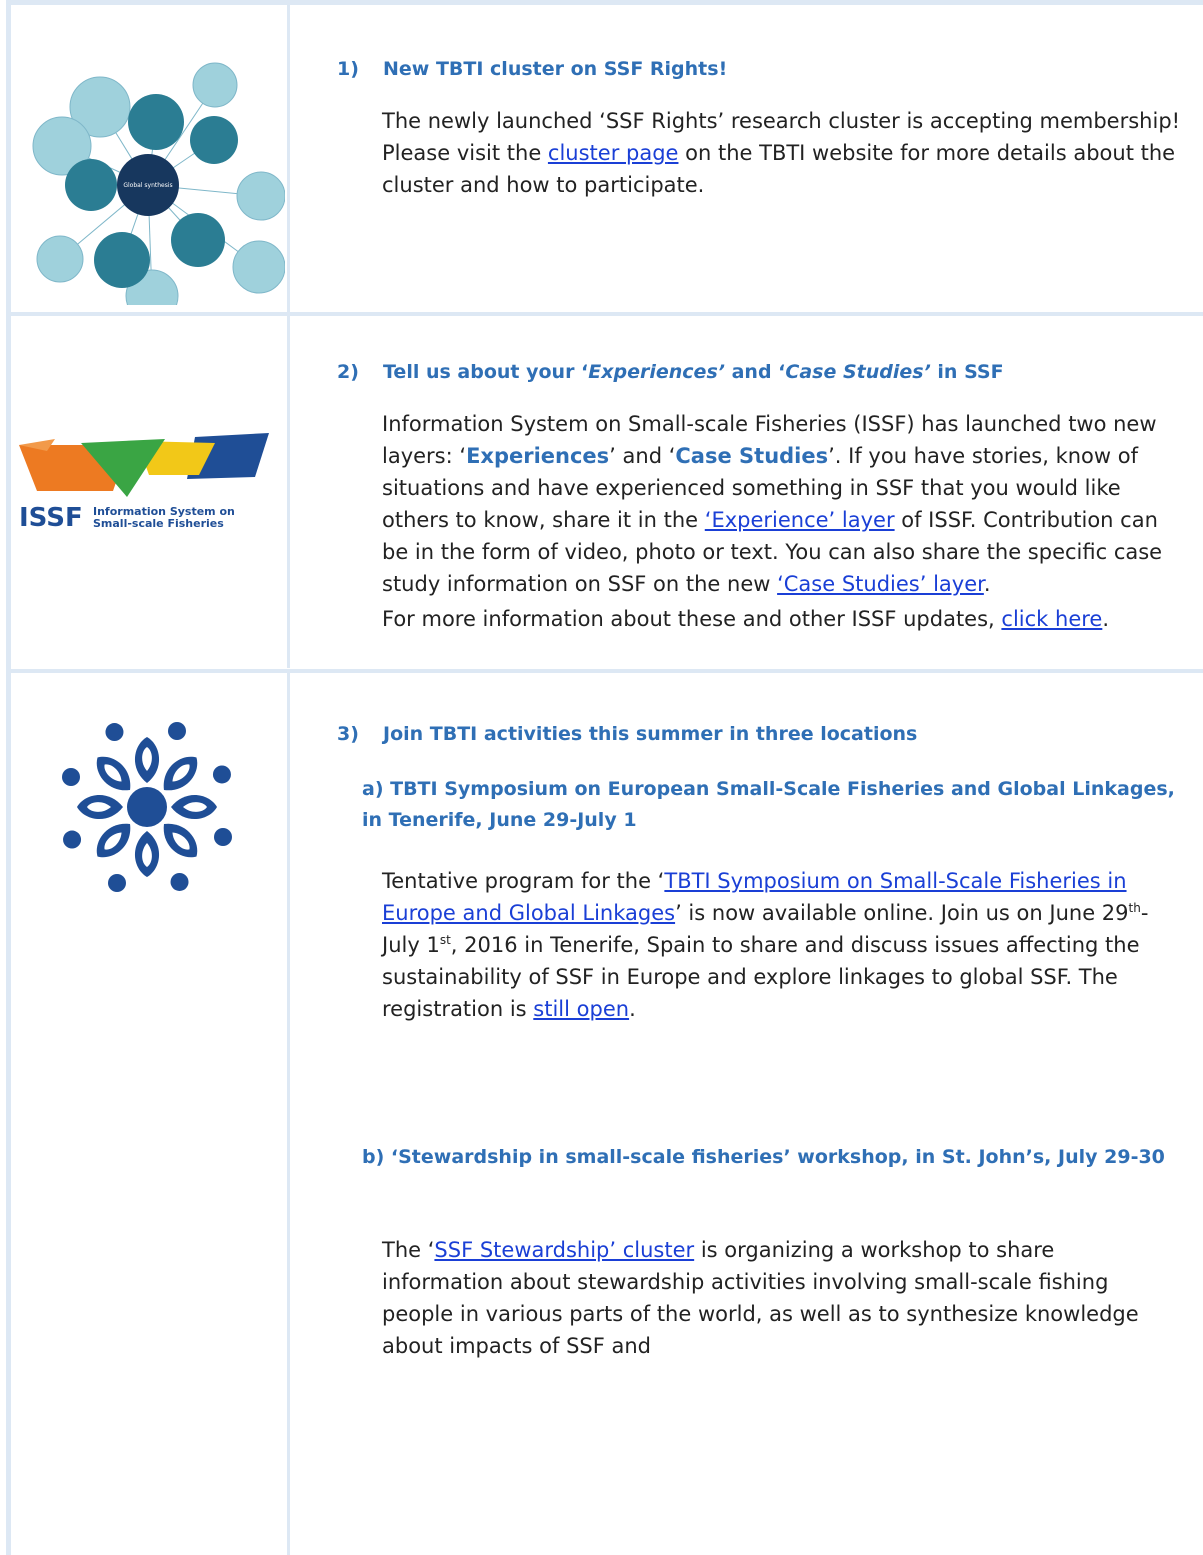 Image resolution: width=1203 pixels, height=1555 pixels. I want to click on click-here-link: click here, so click(1051, 619).